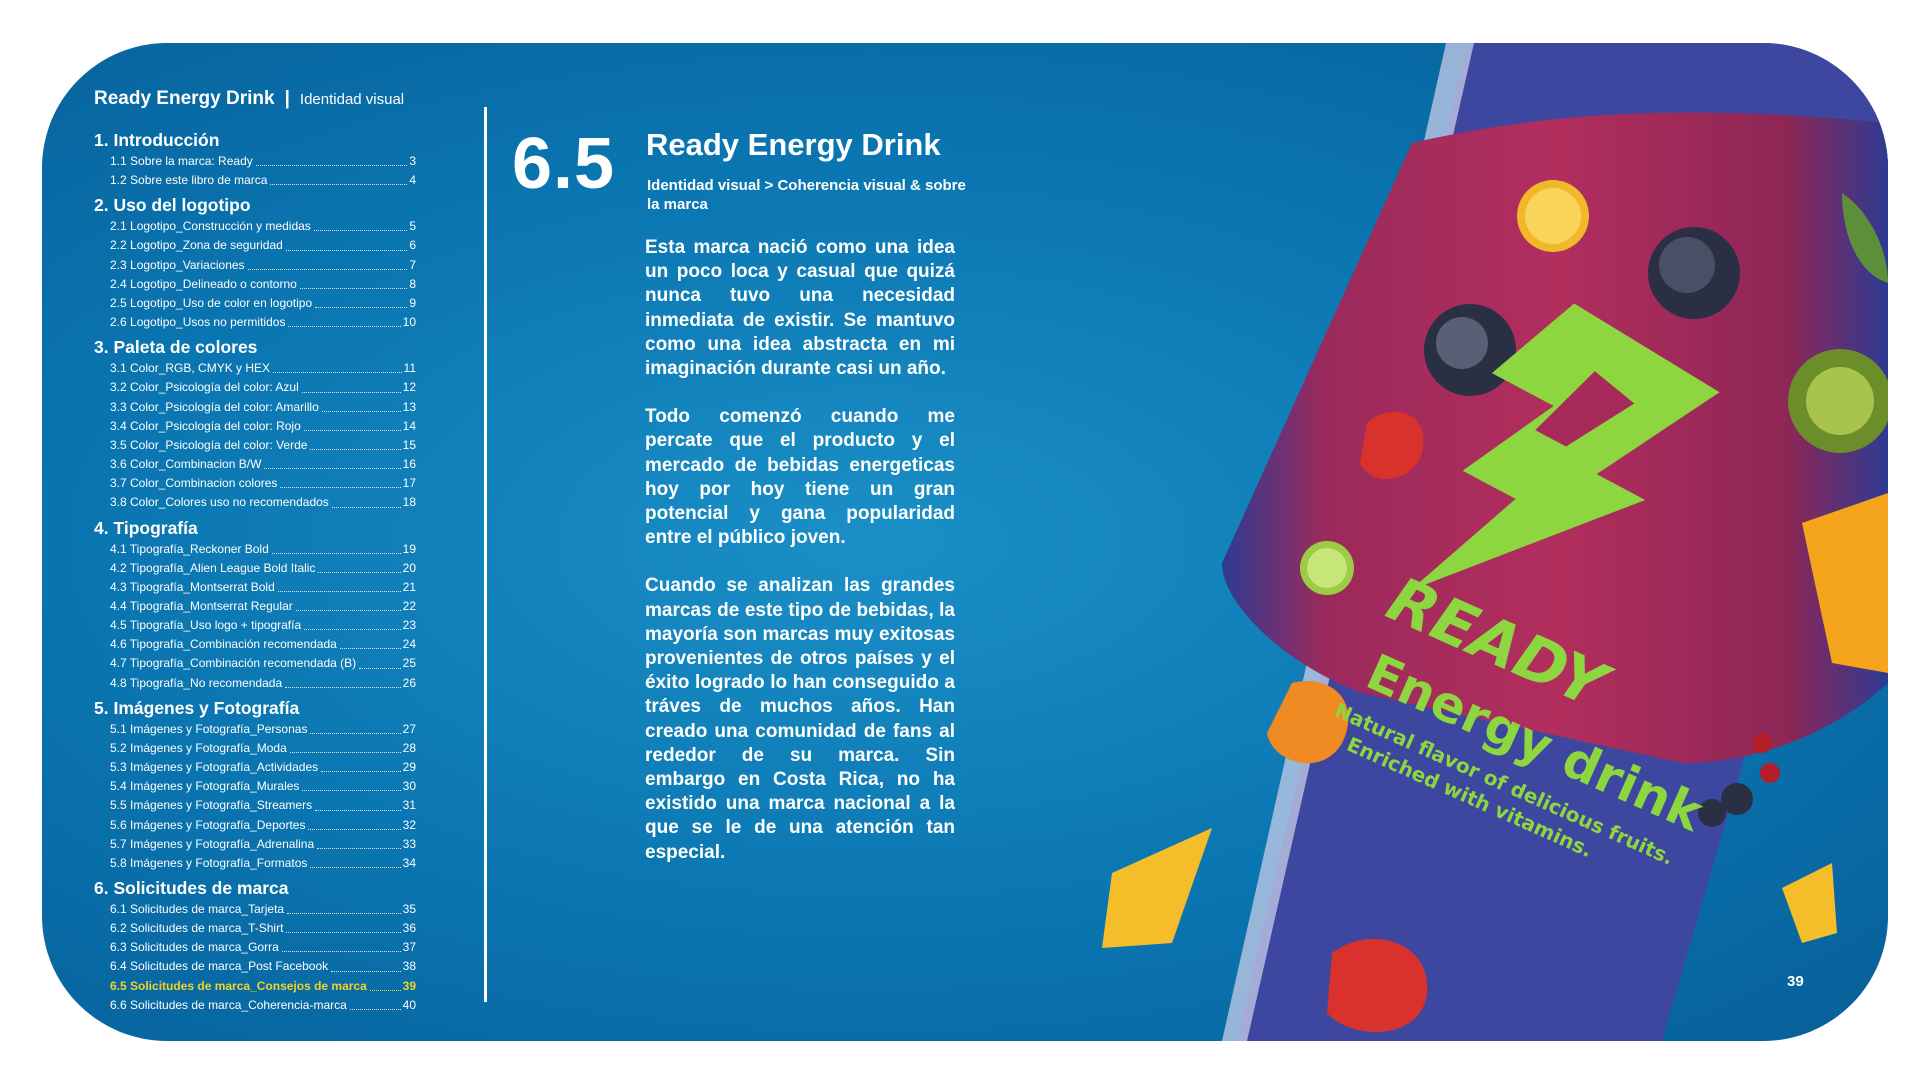  What do you see at coordinates (184, 98) in the screenshot?
I see `header-brand: Ready Energy Drink` at bounding box center [184, 98].